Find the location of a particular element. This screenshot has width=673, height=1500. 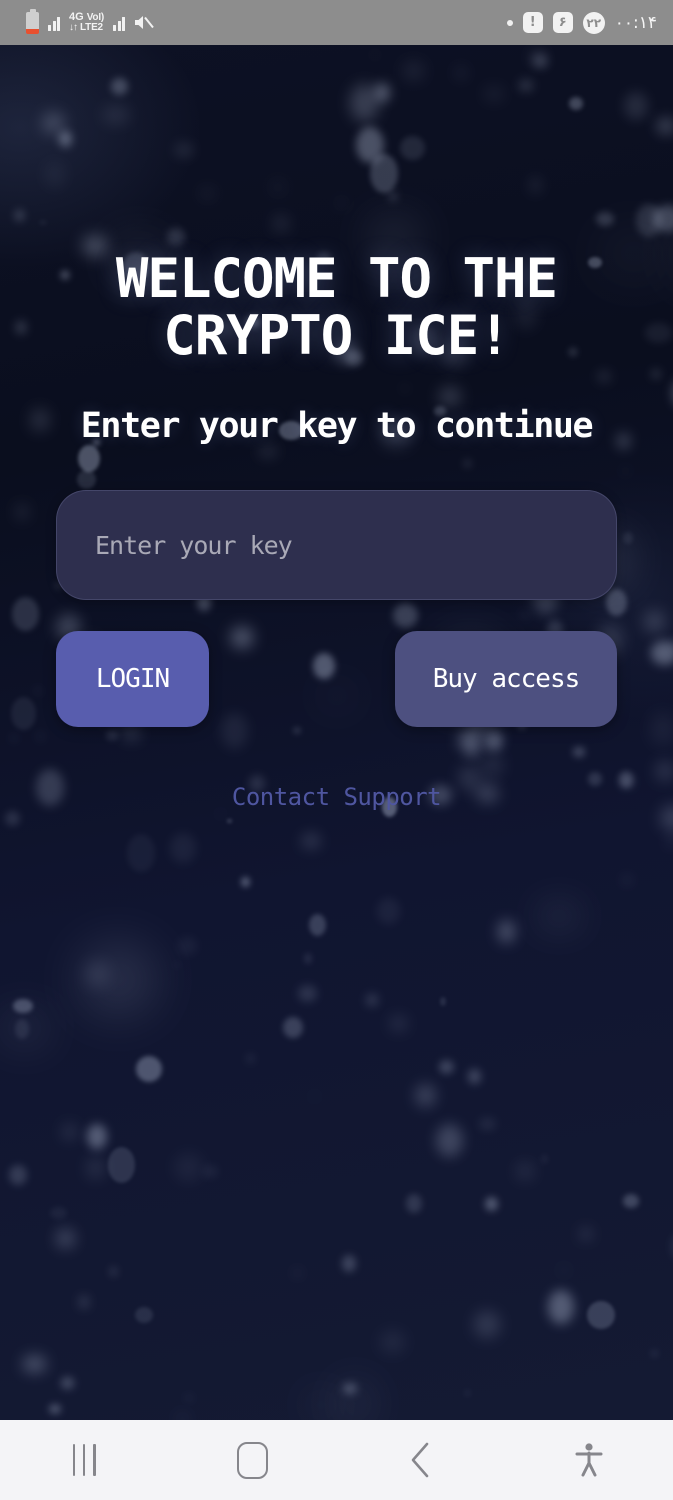

status-bar-clock: ۰۰:۱۴ is located at coordinates (635, 22).